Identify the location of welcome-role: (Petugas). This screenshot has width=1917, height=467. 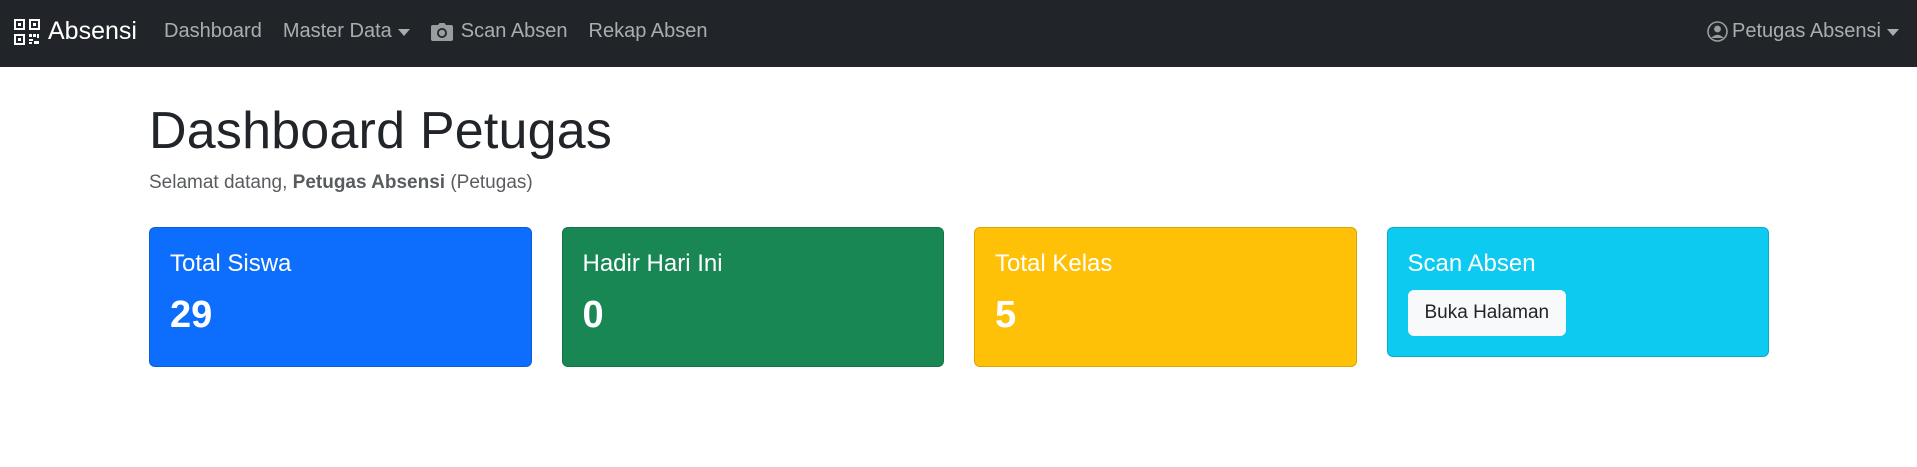
(489, 182).